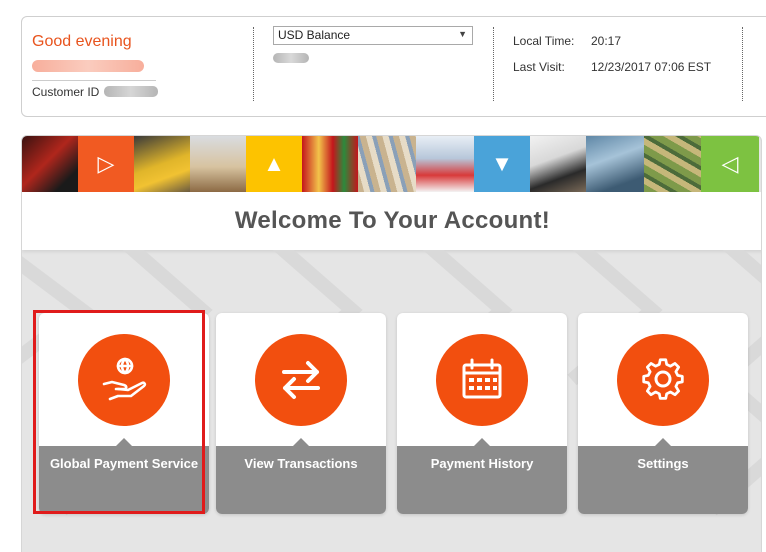 Image resolution: width=766 pixels, height=552 pixels. I want to click on calendar-icon, so click(482, 378).